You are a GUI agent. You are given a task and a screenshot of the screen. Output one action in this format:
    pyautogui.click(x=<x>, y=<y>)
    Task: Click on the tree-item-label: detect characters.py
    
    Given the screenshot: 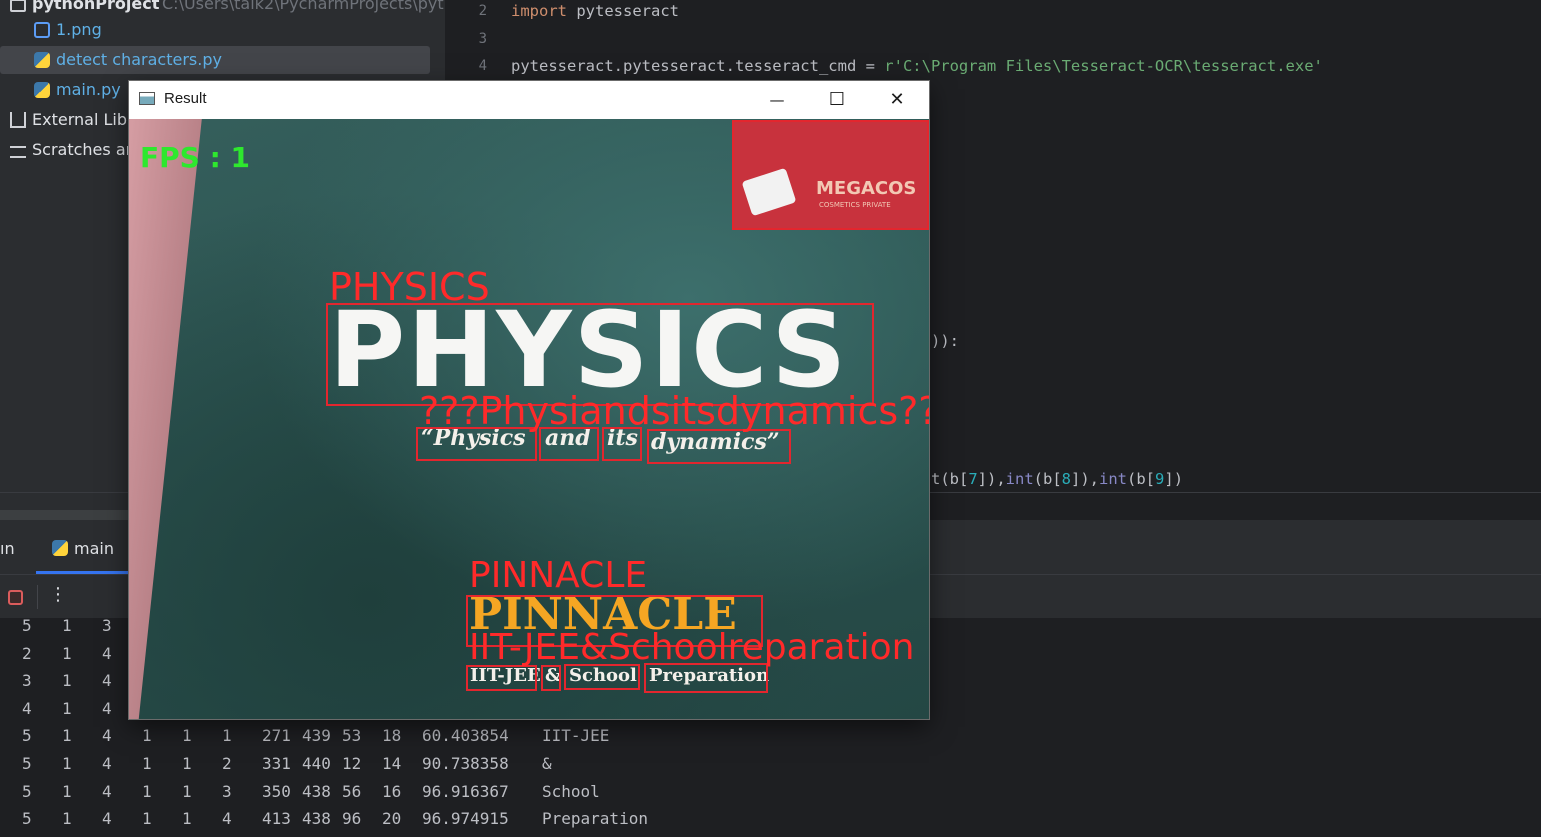 What is the action you would take?
    pyautogui.click(x=139, y=59)
    